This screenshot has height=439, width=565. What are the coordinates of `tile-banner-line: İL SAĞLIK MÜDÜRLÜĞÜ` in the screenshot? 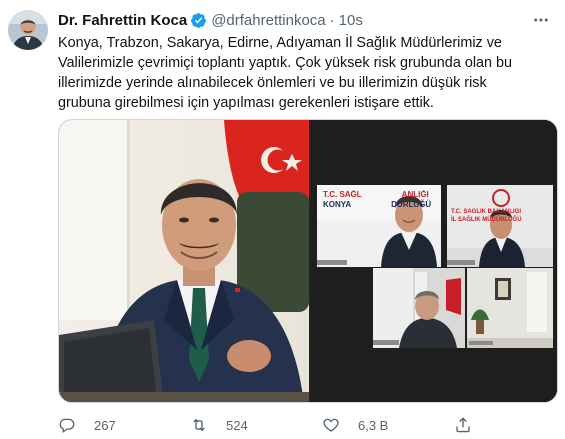 It's located at (486, 220).